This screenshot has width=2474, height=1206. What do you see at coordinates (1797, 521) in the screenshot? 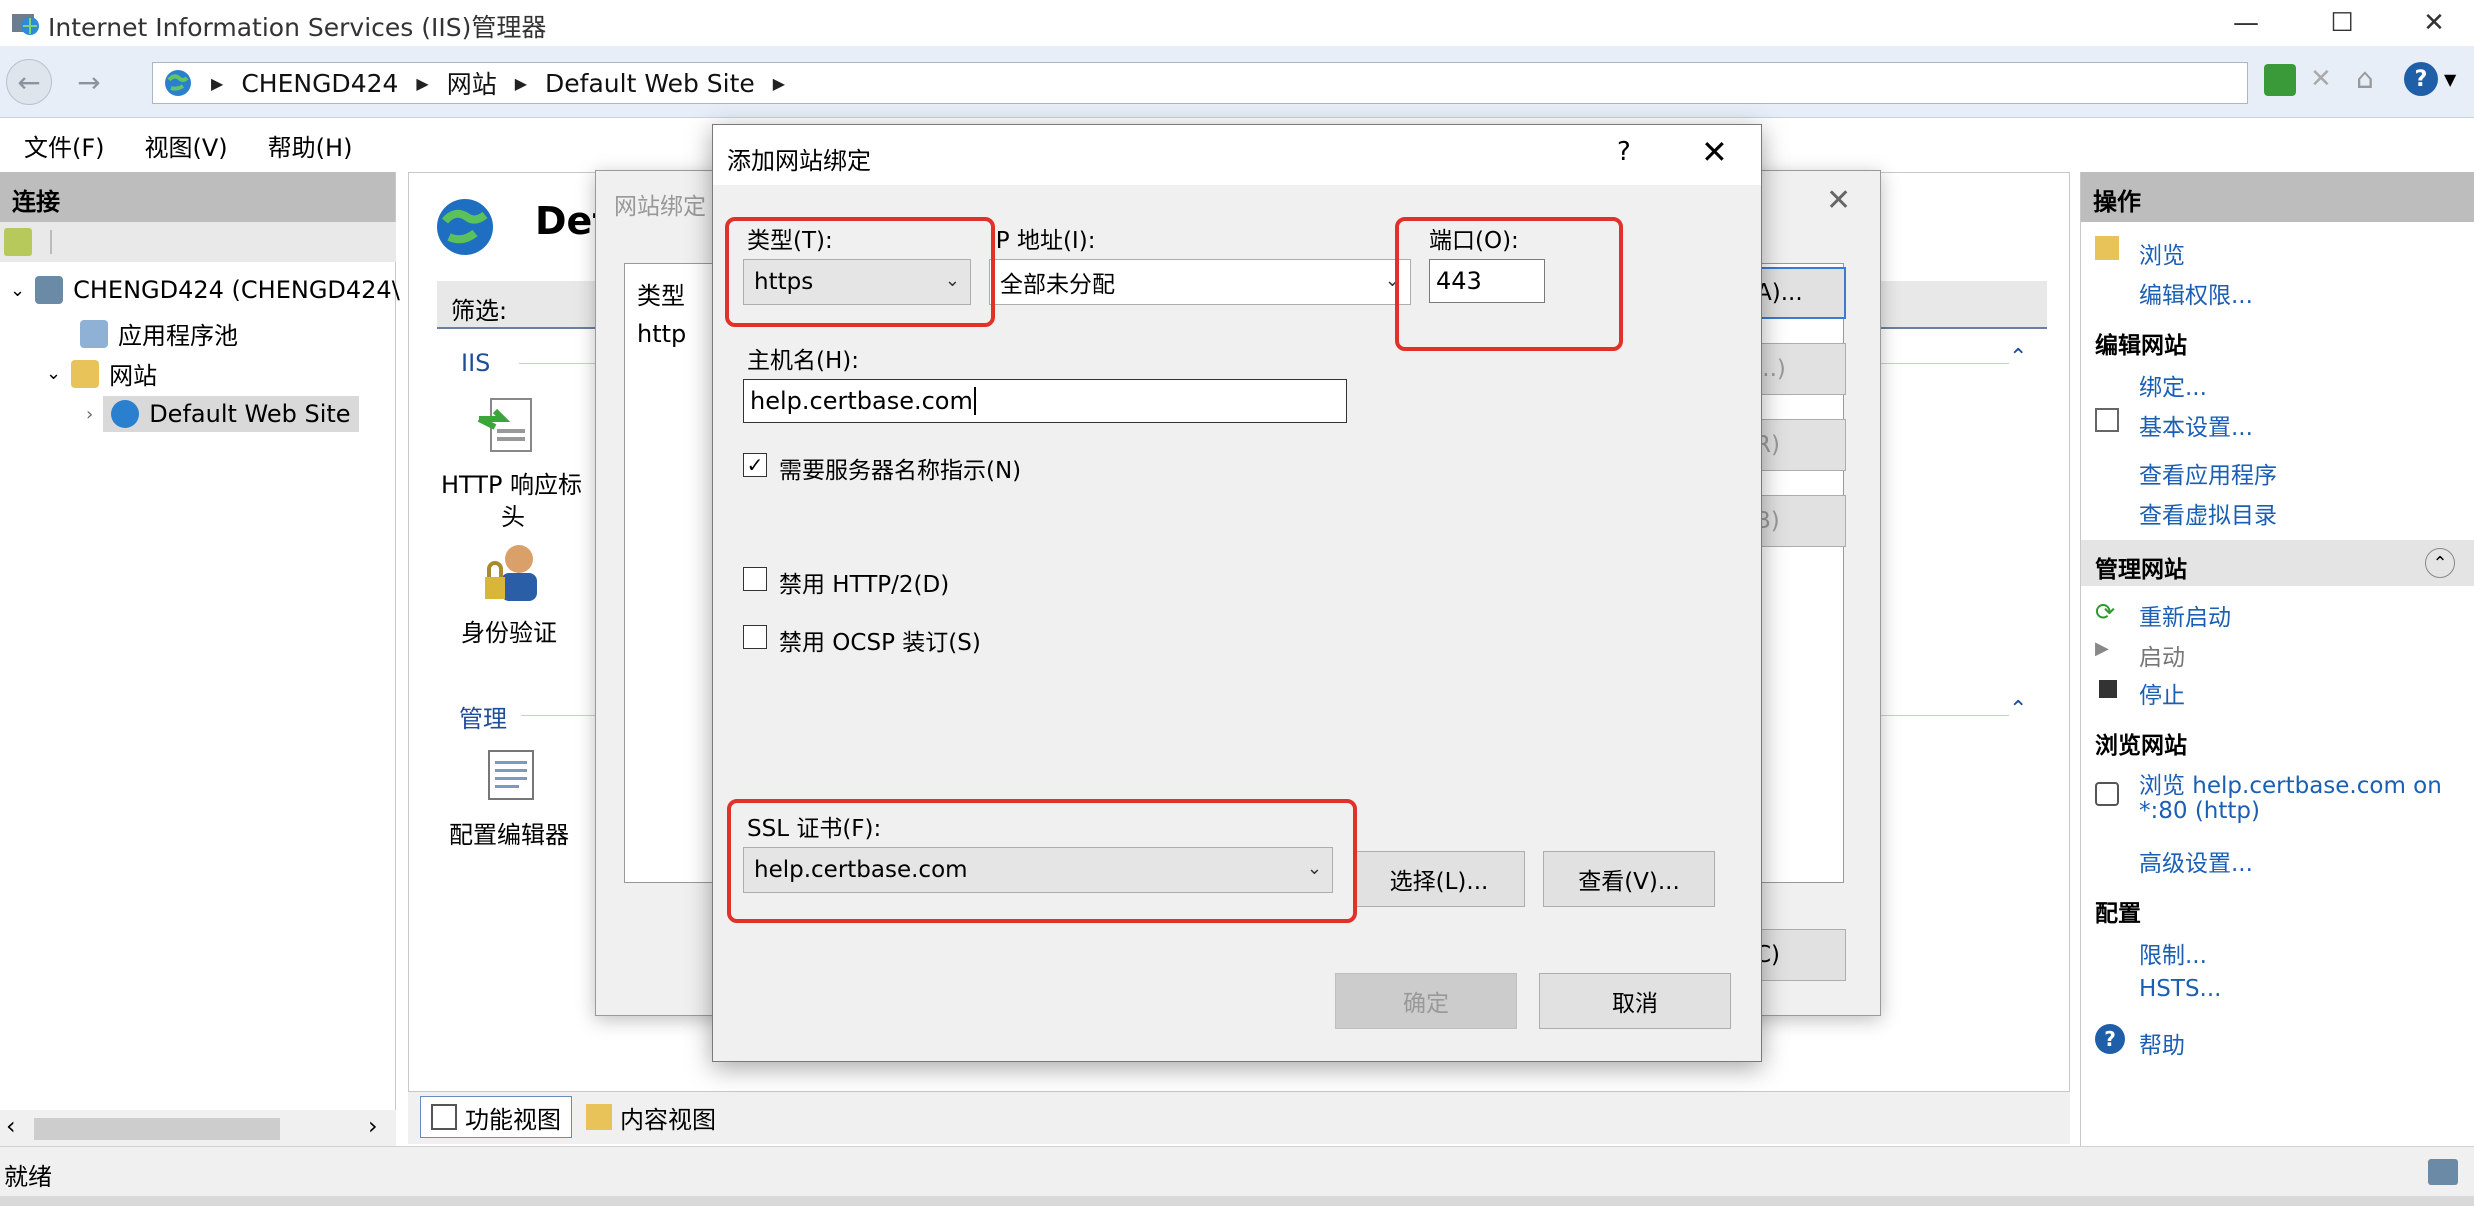
I see `browse-binding-button: B)` at bounding box center [1797, 521].